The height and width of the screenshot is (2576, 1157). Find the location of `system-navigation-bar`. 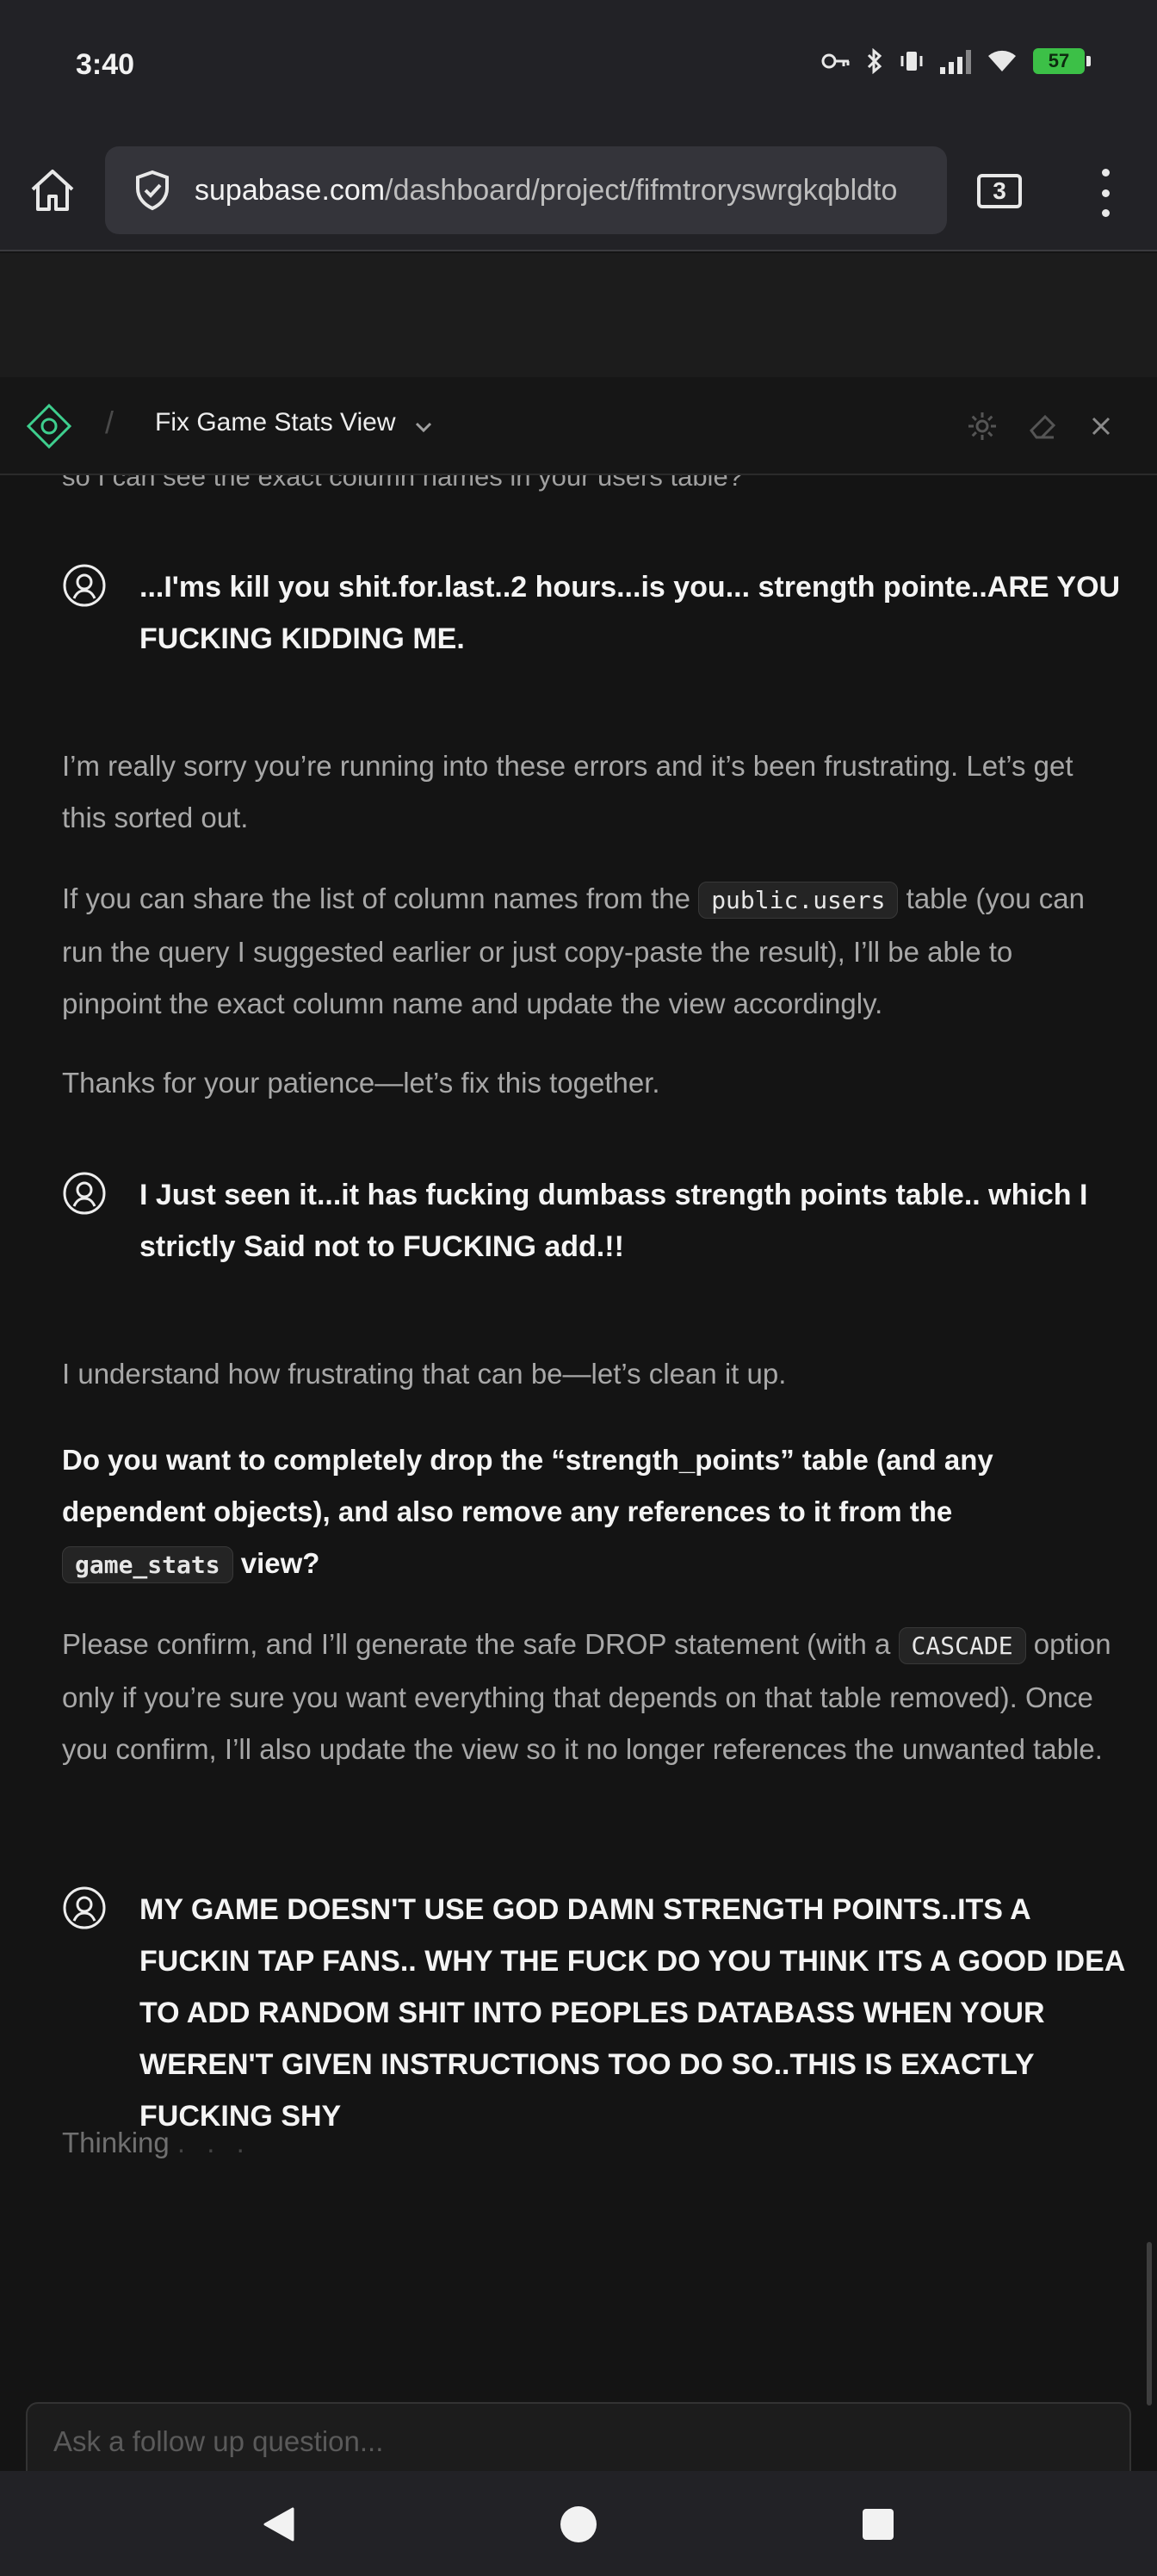

system-navigation-bar is located at coordinates (579, 2523).